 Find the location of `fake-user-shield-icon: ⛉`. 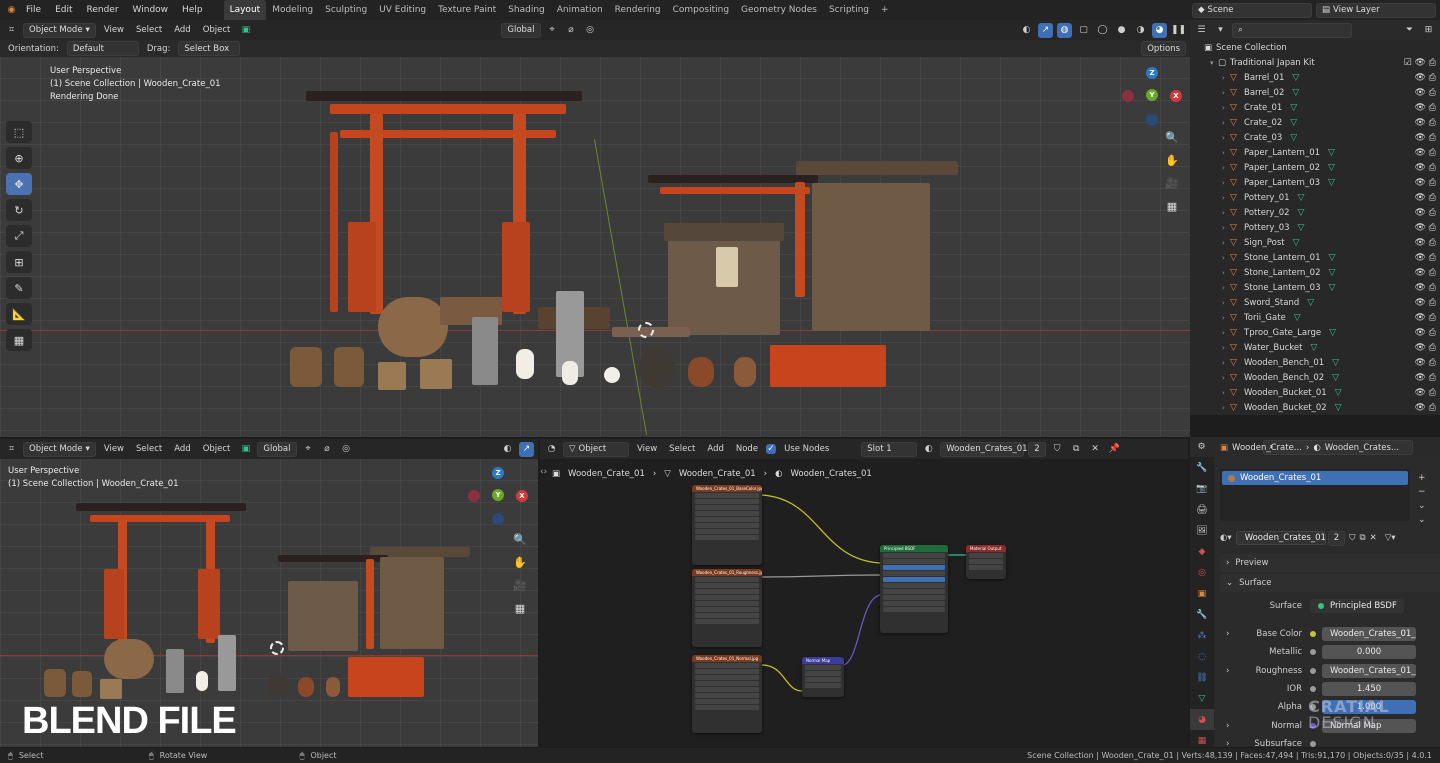

fake-user-shield-icon: ⛉ is located at coordinates (1352, 538).